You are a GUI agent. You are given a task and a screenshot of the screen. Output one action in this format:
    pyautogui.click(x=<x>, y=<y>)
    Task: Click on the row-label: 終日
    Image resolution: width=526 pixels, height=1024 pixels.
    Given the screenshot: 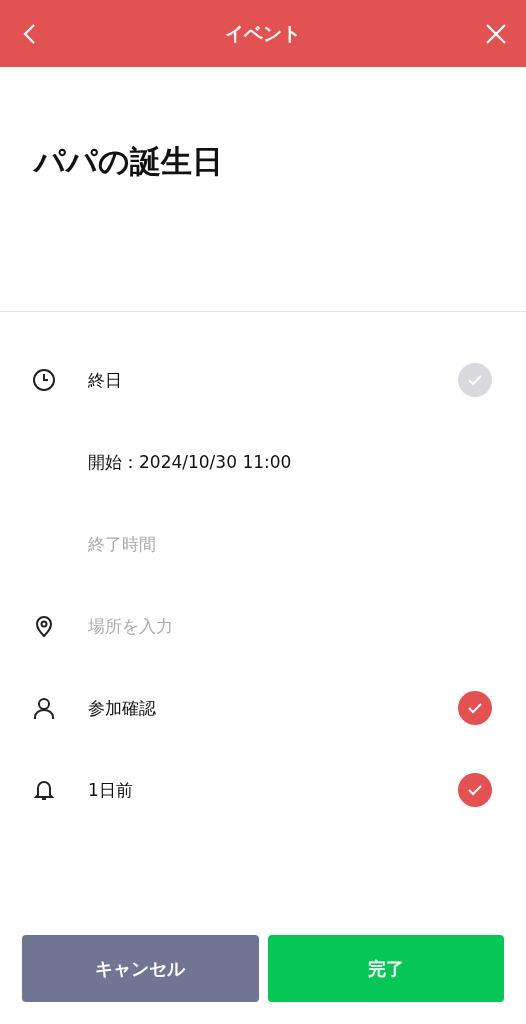 What is the action you would take?
    pyautogui.click(x=105, y=380)
    